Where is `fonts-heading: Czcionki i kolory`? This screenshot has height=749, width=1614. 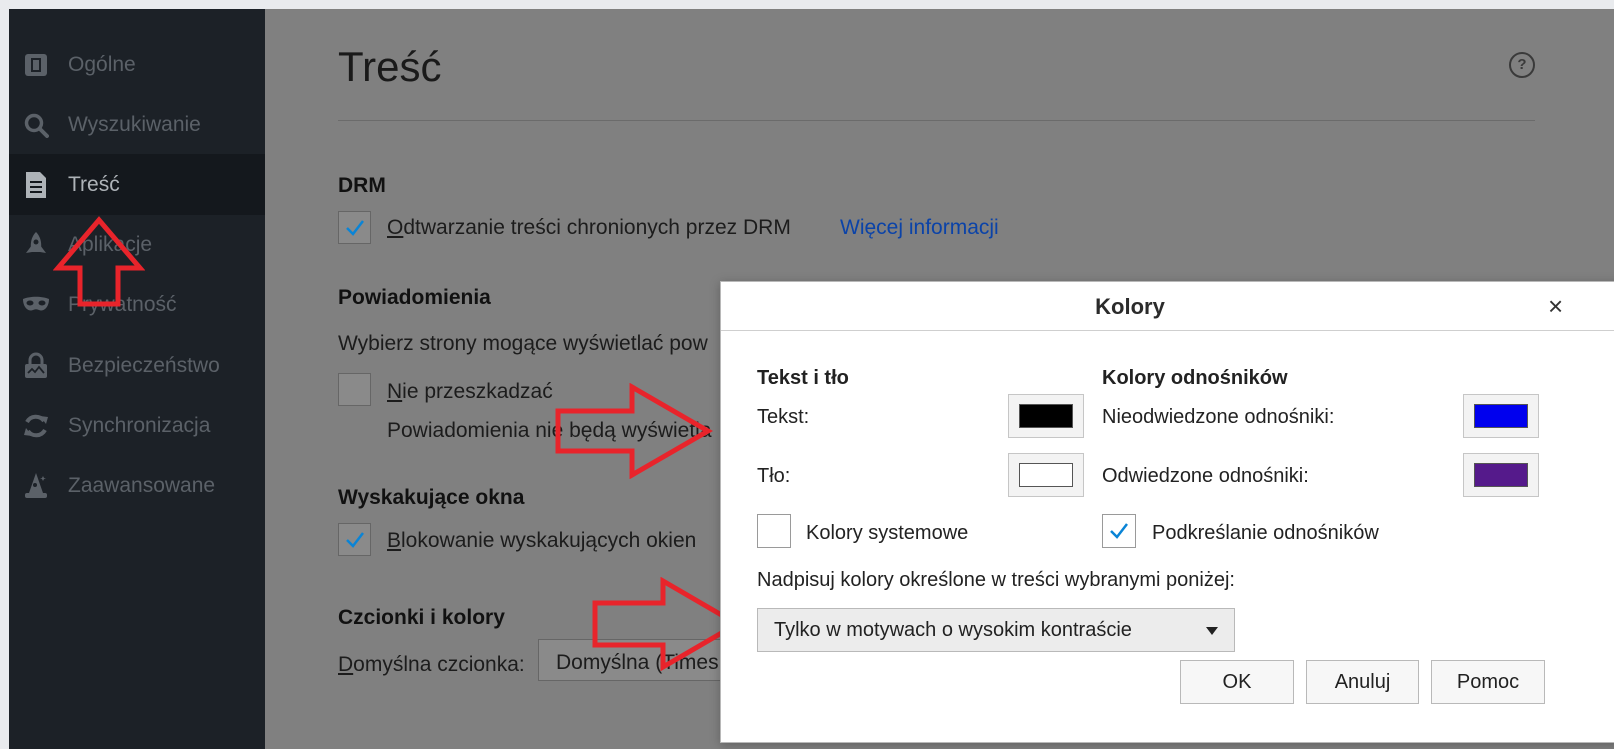 fonts-heading: Czcionki i kolory is located at coordinates (421, 617).